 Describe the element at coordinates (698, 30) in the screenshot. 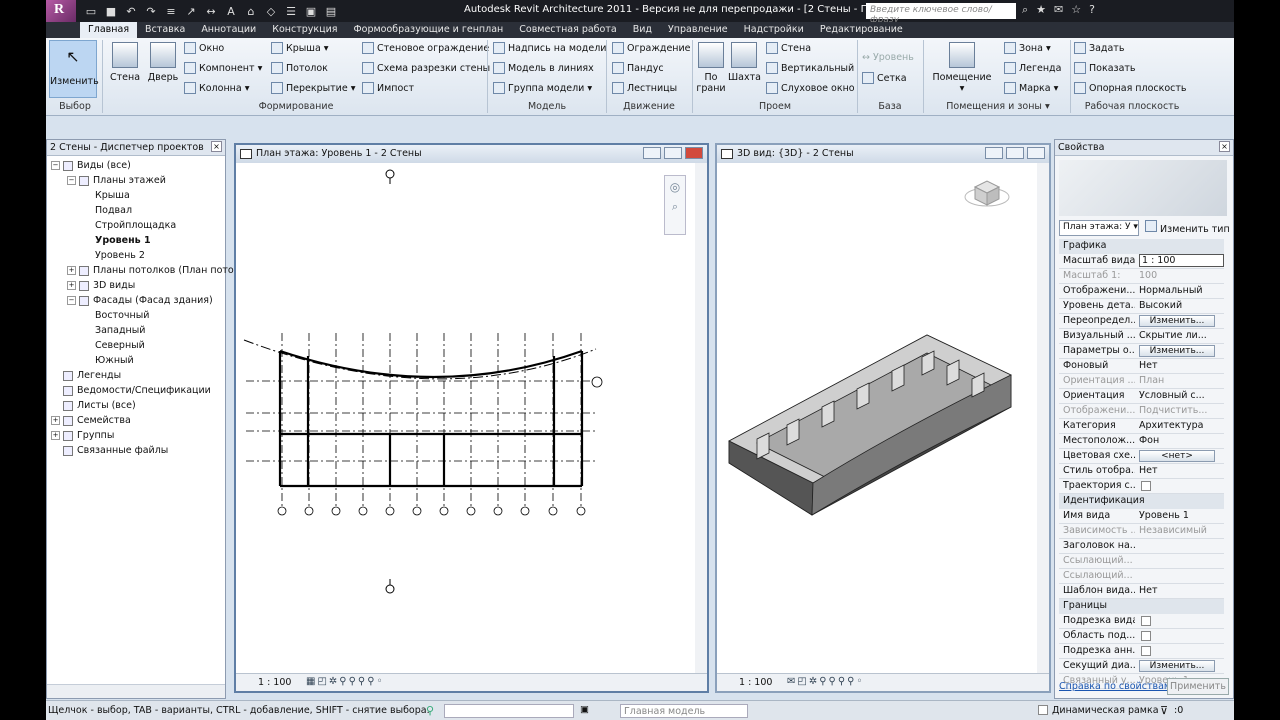

I see `tab-manage: Управление` at that location.